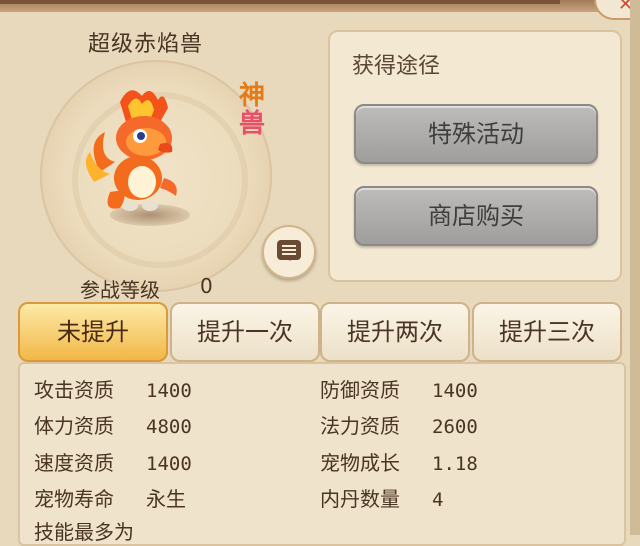 The width and height of the screenshot is (640, 546). What do you see at coordinates (547, 332) in the screenshot?
I see `tab-upgrade-thrice: 提升三次` at bounding box center [547, 332].